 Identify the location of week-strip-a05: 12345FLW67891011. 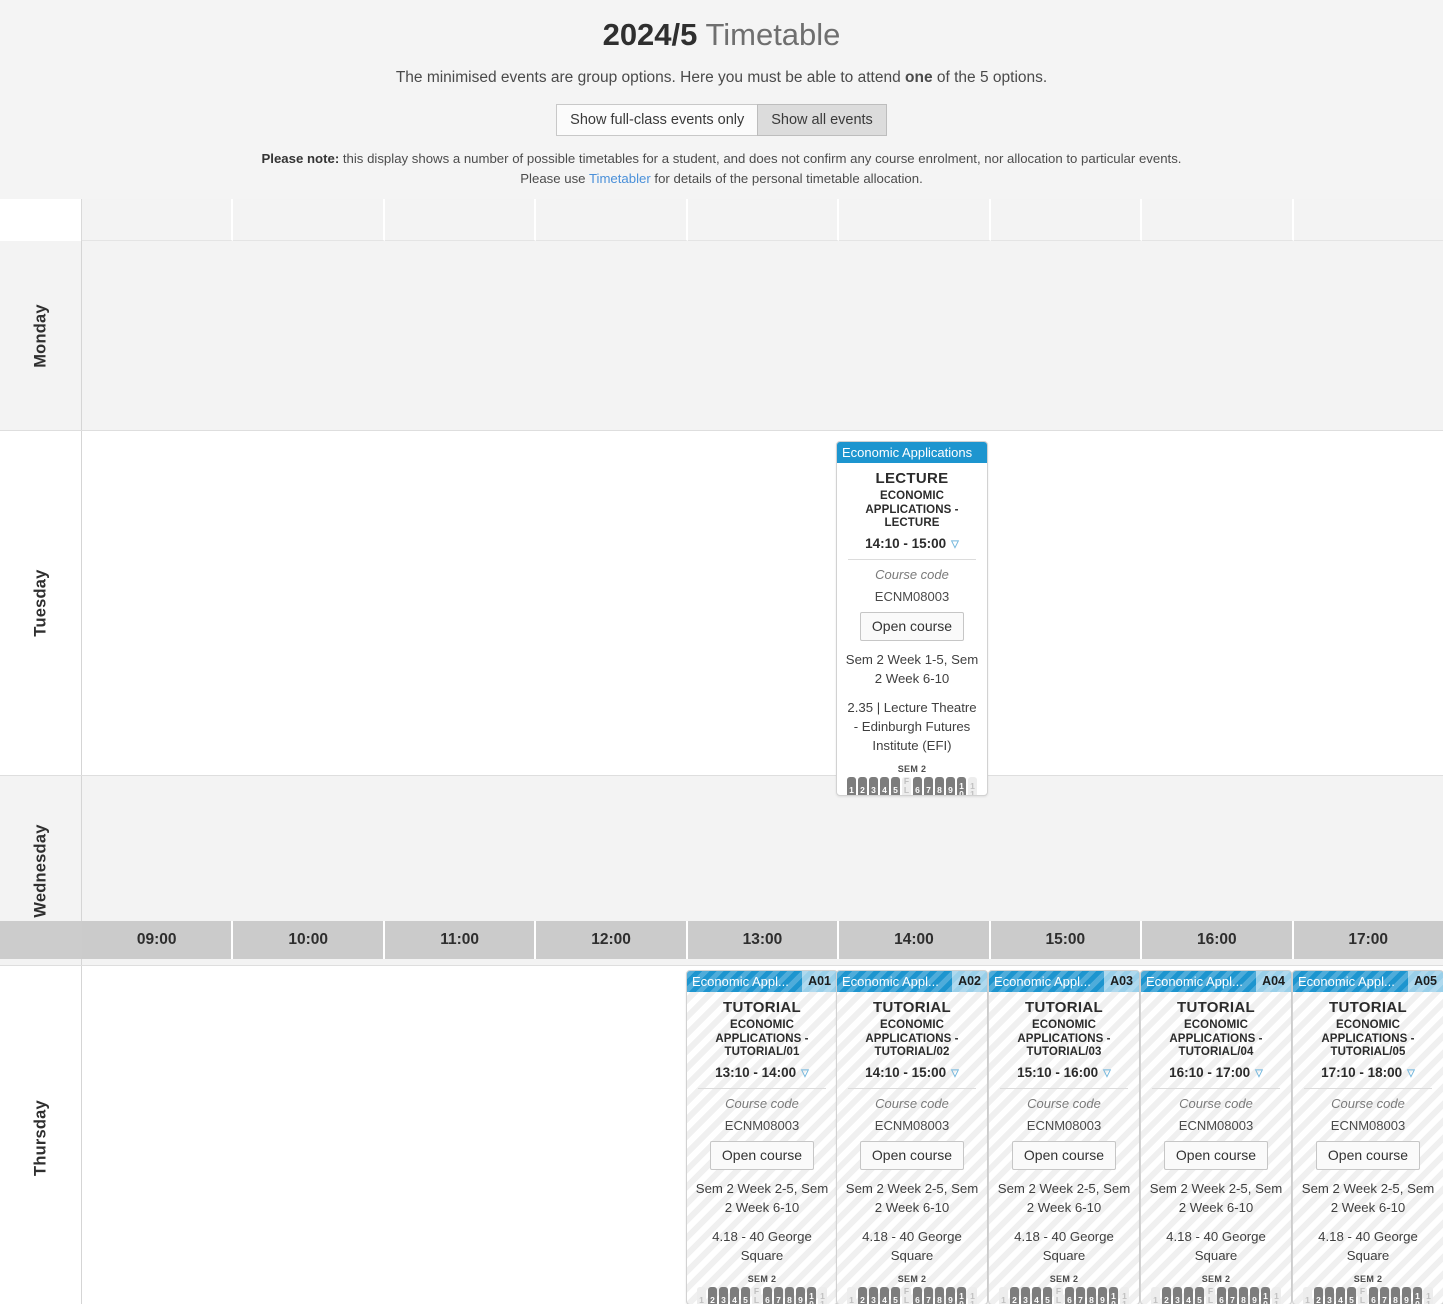
(1368, 1295).